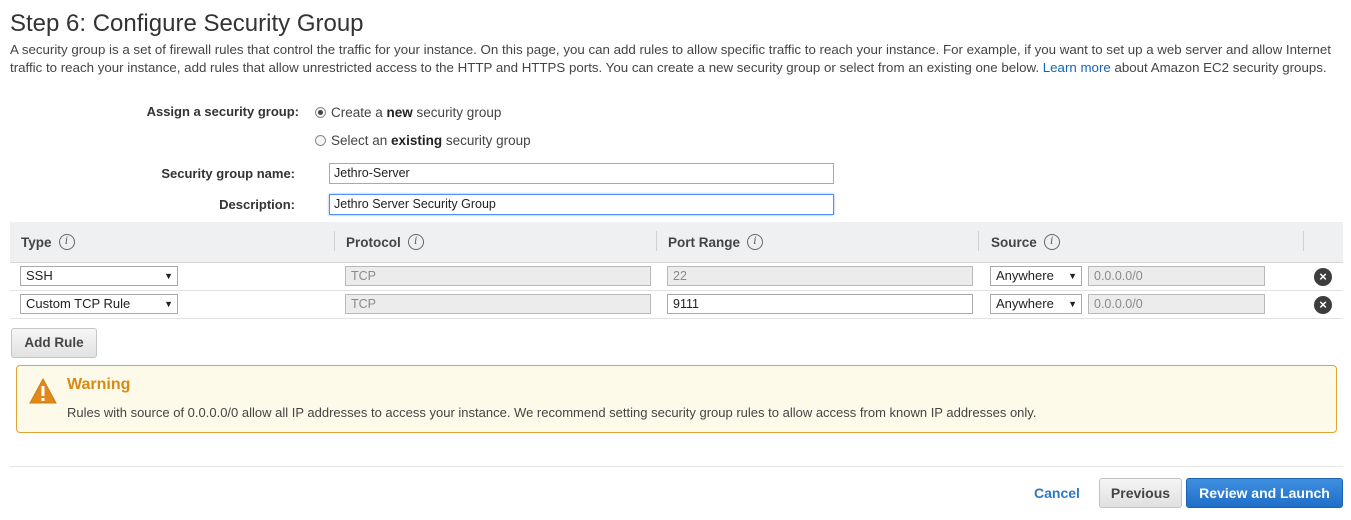 The image size is (1351, 520). Describe the element at coordinates (820, 304) in the screenshot. I see `port-range-input: 9111` at that location.